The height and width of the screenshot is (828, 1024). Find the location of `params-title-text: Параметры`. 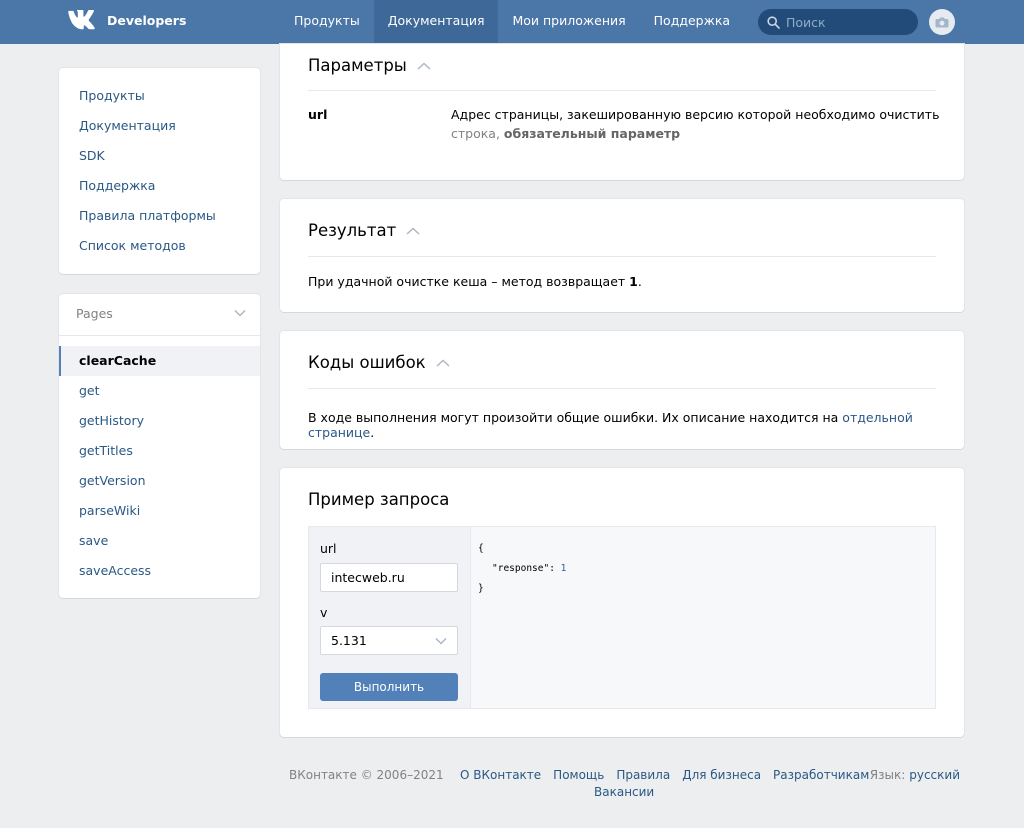

params-title-text: Параметры is located at coordinates (357, 65).